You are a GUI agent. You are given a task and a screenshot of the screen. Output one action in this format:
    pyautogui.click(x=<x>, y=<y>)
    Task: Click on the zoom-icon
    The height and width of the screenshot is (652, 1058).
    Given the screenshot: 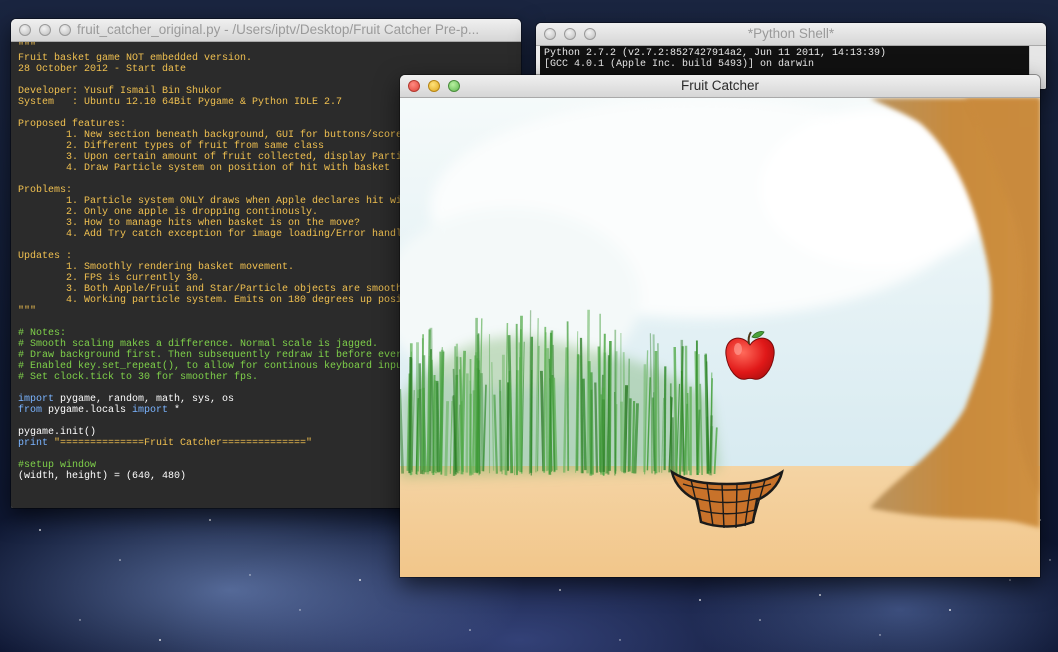 What is the action you would take?
    pyautogui.click(x=65, y=30)
    